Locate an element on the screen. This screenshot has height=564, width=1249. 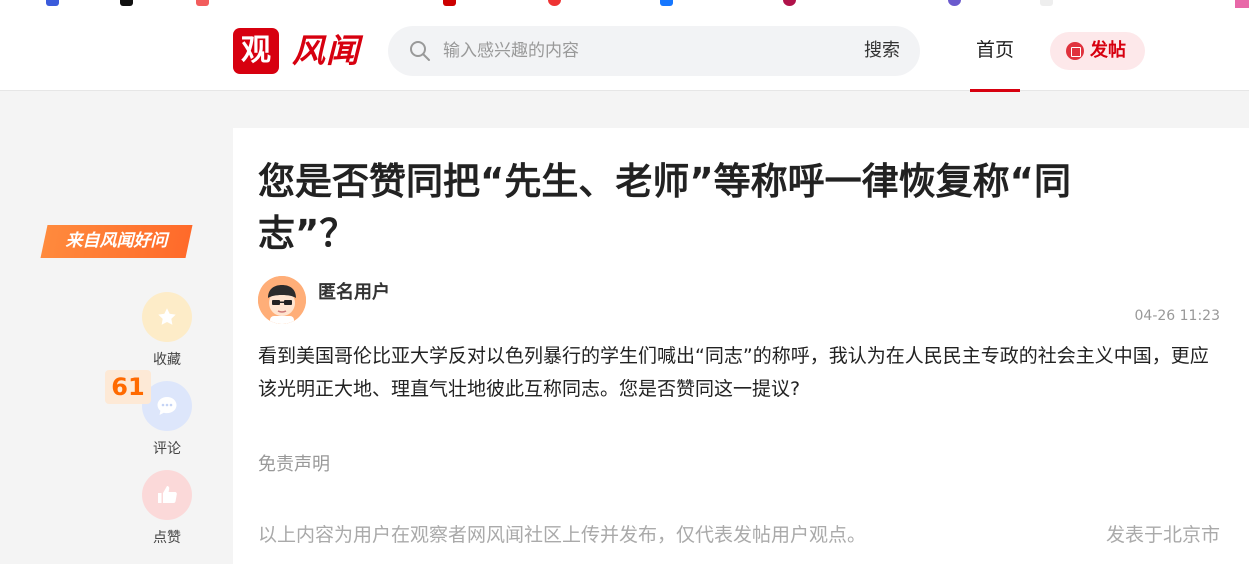
create-post-button: 发帖 is located at coordinates (1097, 51).